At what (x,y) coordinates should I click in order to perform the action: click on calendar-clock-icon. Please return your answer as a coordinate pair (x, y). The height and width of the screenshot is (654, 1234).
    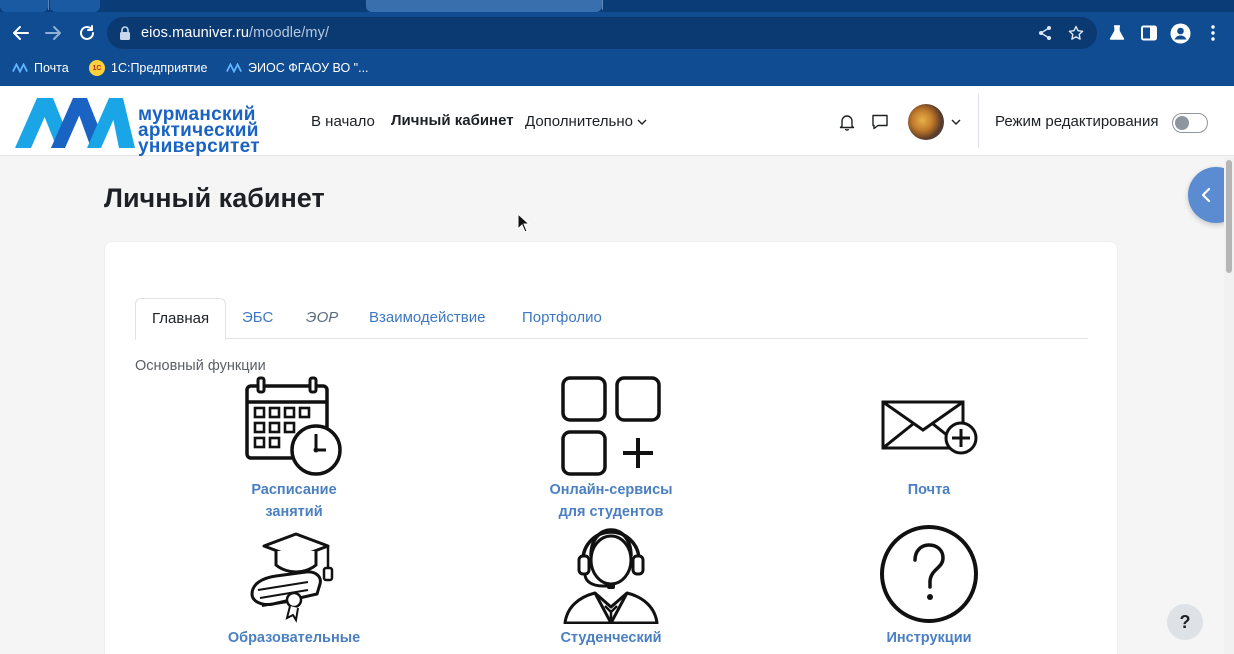
    Looking at the image, I should click on (293, 426).